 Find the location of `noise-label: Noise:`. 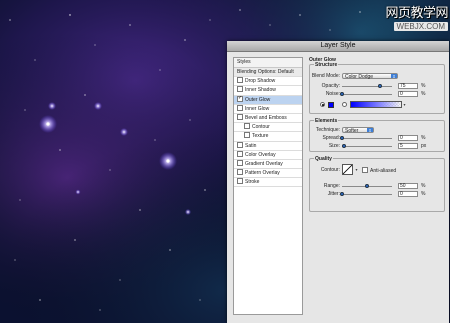

noise-label: Noise: is located at coordinates (332, 94).